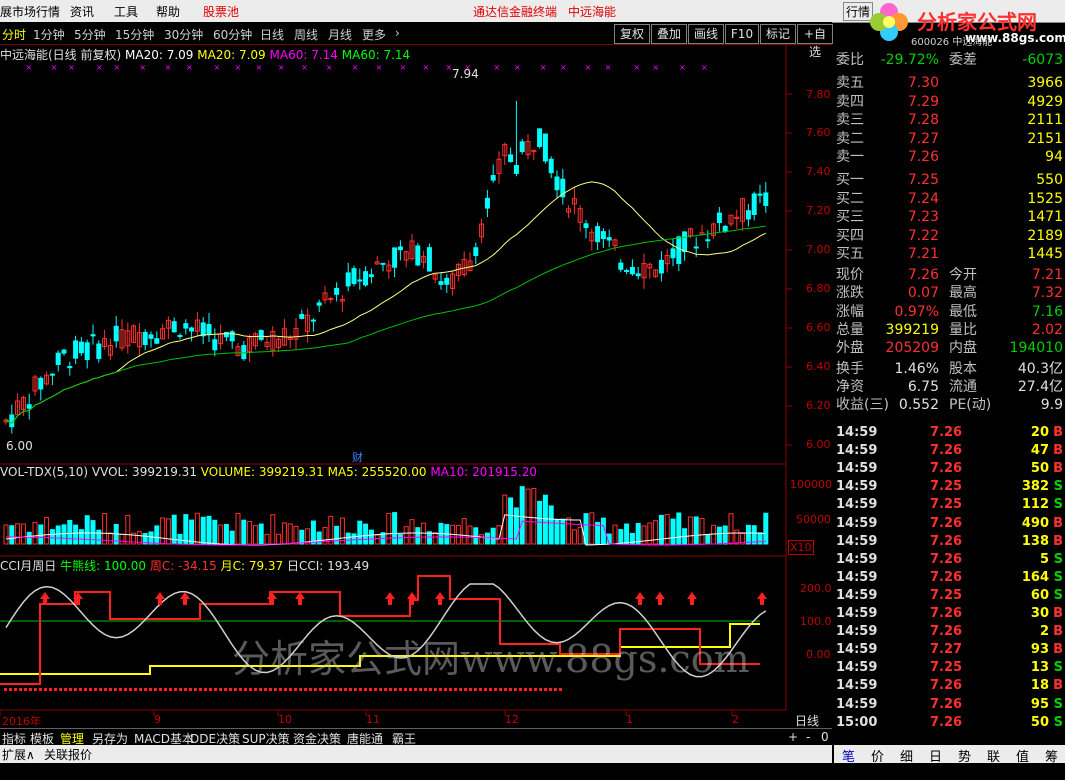 Image resolution: width=1065 pixels, height=780 pixels. Describe the element at coordinates (1051, 755) in the screenshot. I see `quote-tab: 筹` at that location.